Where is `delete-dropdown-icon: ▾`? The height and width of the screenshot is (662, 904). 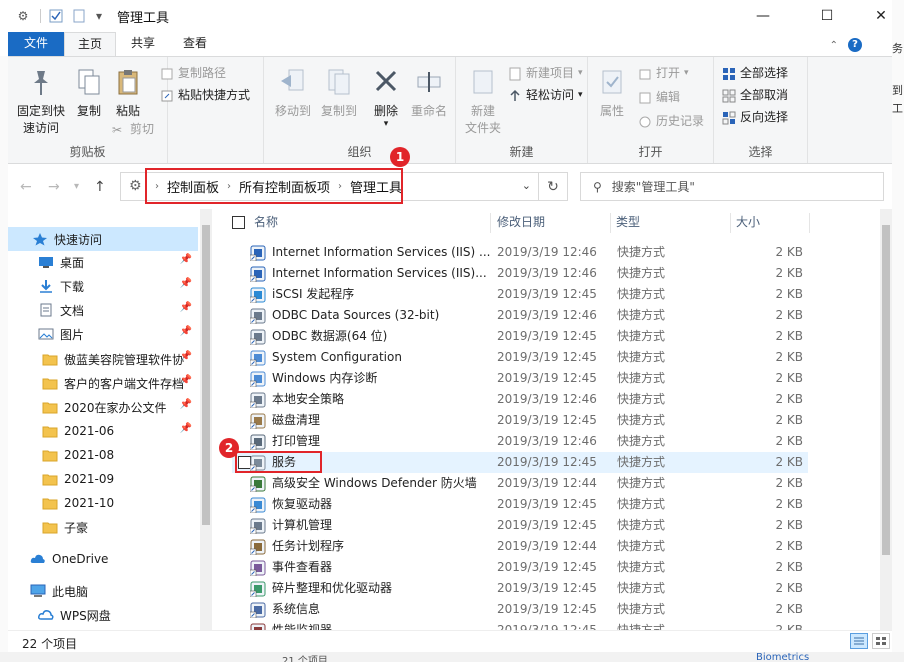
delete-dropdown-icon: ▾ is located at coordinates (386, 124).